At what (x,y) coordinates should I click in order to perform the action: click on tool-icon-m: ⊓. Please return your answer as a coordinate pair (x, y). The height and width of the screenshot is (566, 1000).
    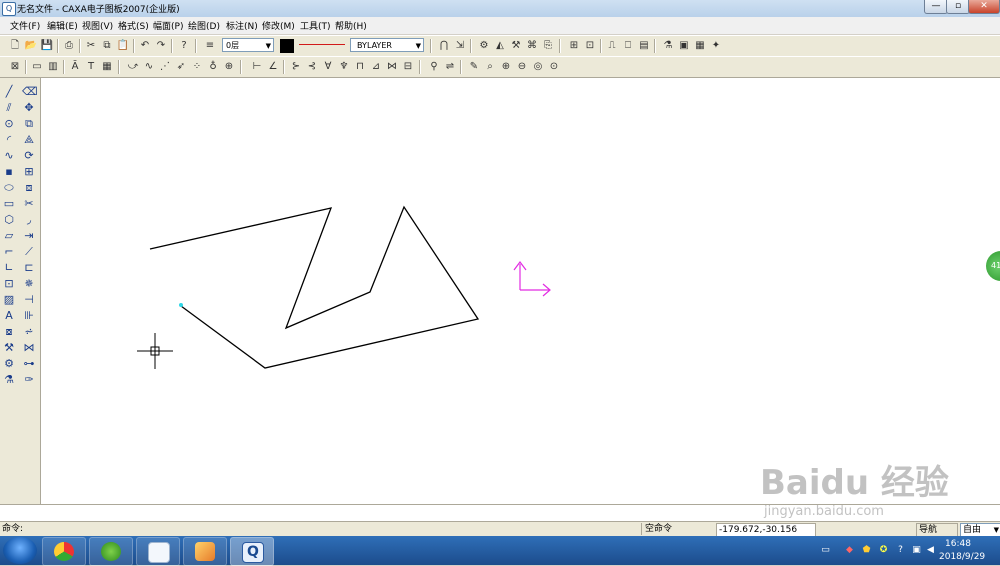
    Looking at the image, I should click on (360, 67).